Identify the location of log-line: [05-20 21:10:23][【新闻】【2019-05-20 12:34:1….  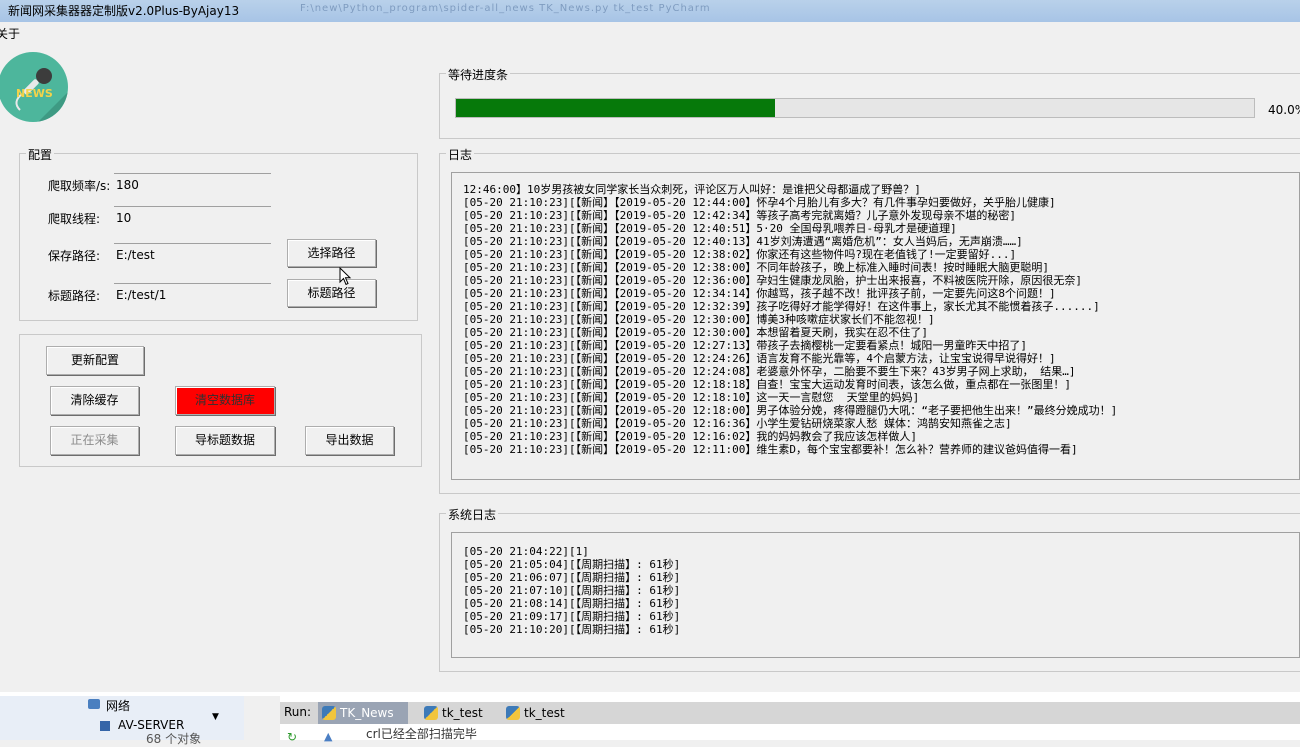
(759, 293).